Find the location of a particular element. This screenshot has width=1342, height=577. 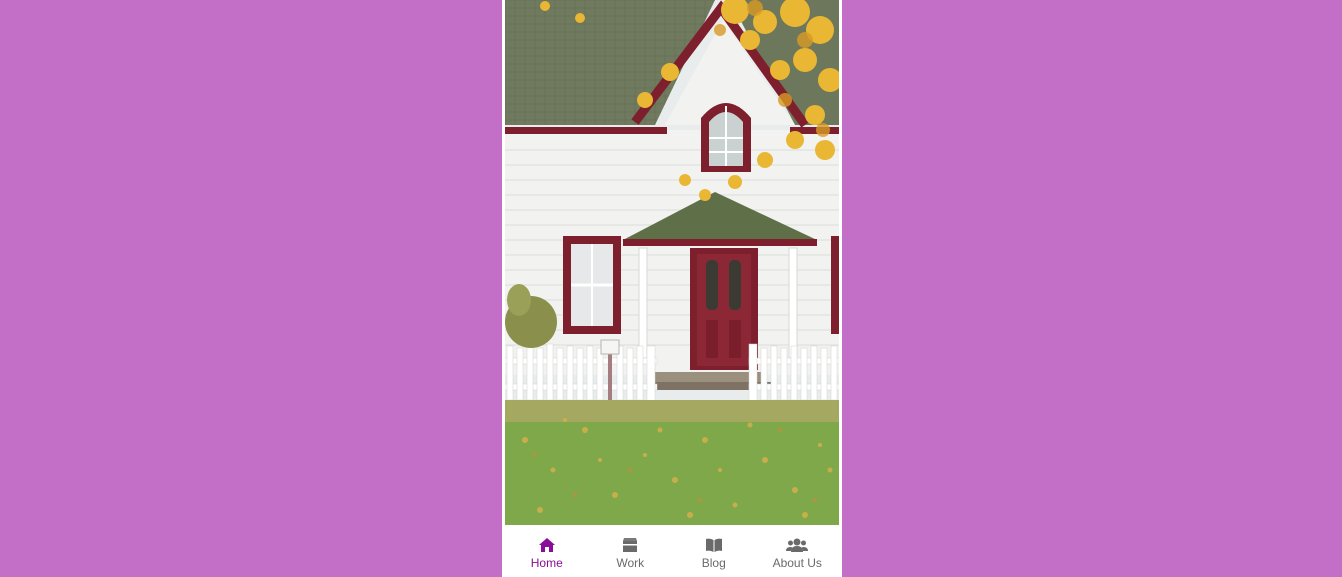

nav-label-home: Home is located at coordinates (546, 563).